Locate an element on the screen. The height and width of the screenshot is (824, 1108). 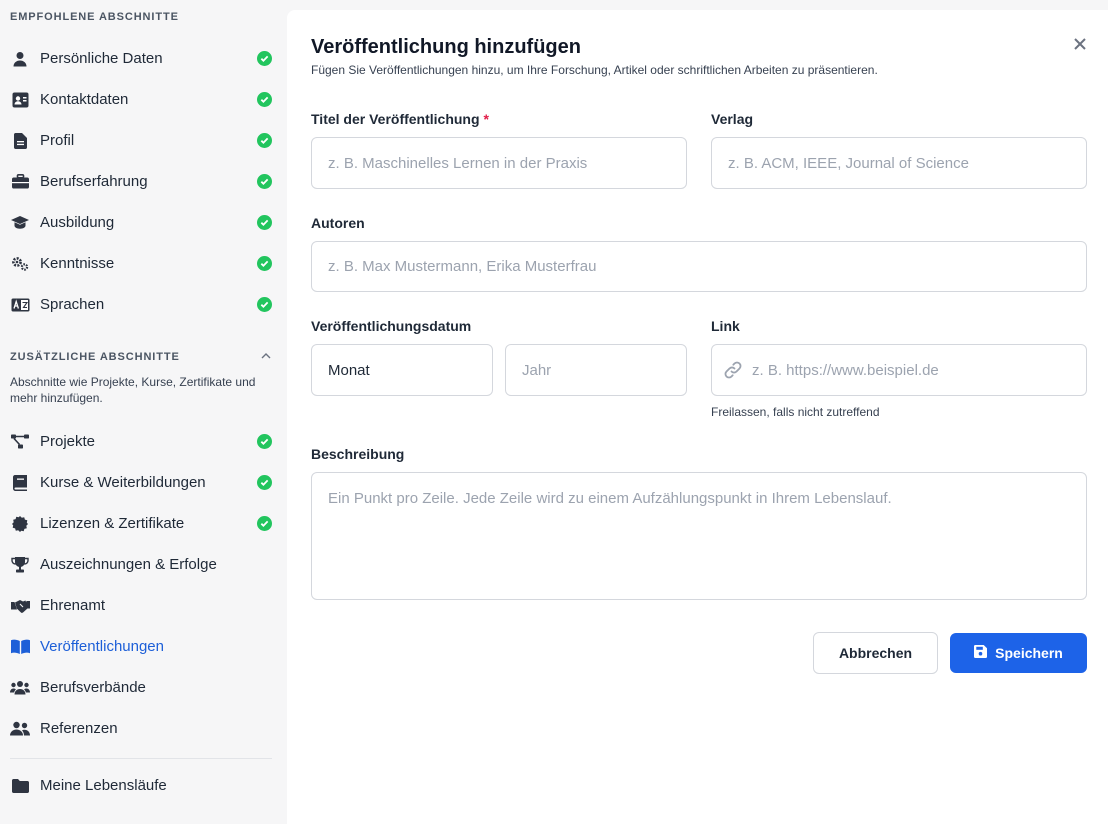
sidebar-item-my-resumes: Meine Lebensläufe is located at coordinates (143, 785).